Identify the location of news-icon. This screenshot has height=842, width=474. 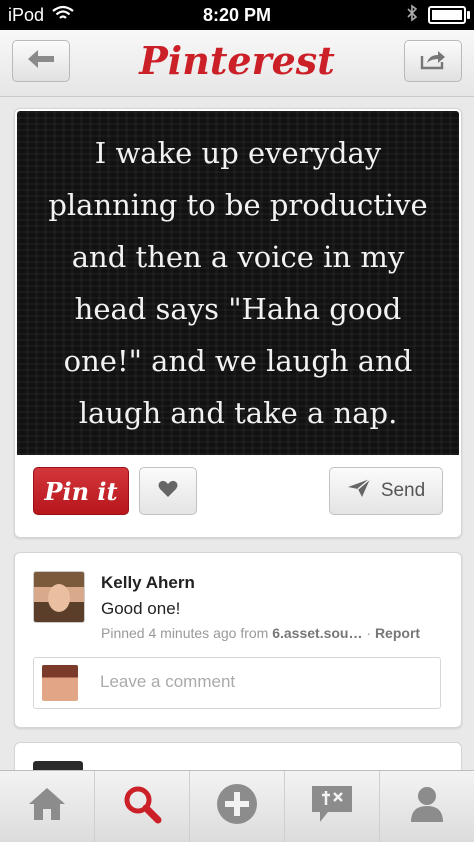
(332, 806).